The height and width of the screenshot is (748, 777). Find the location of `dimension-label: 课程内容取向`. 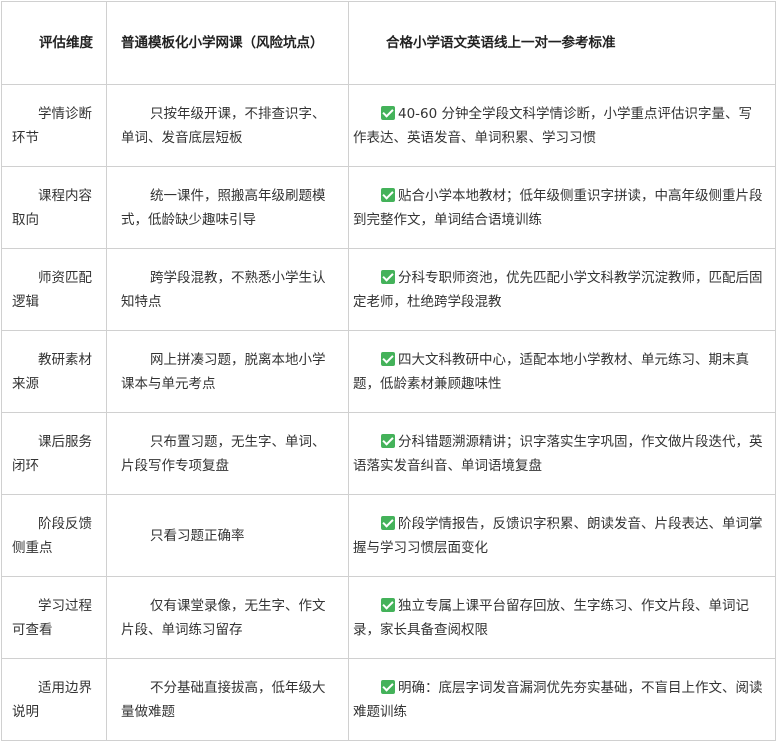

dimension-label: 课程内容取向 is located at coordinates (52, 207).